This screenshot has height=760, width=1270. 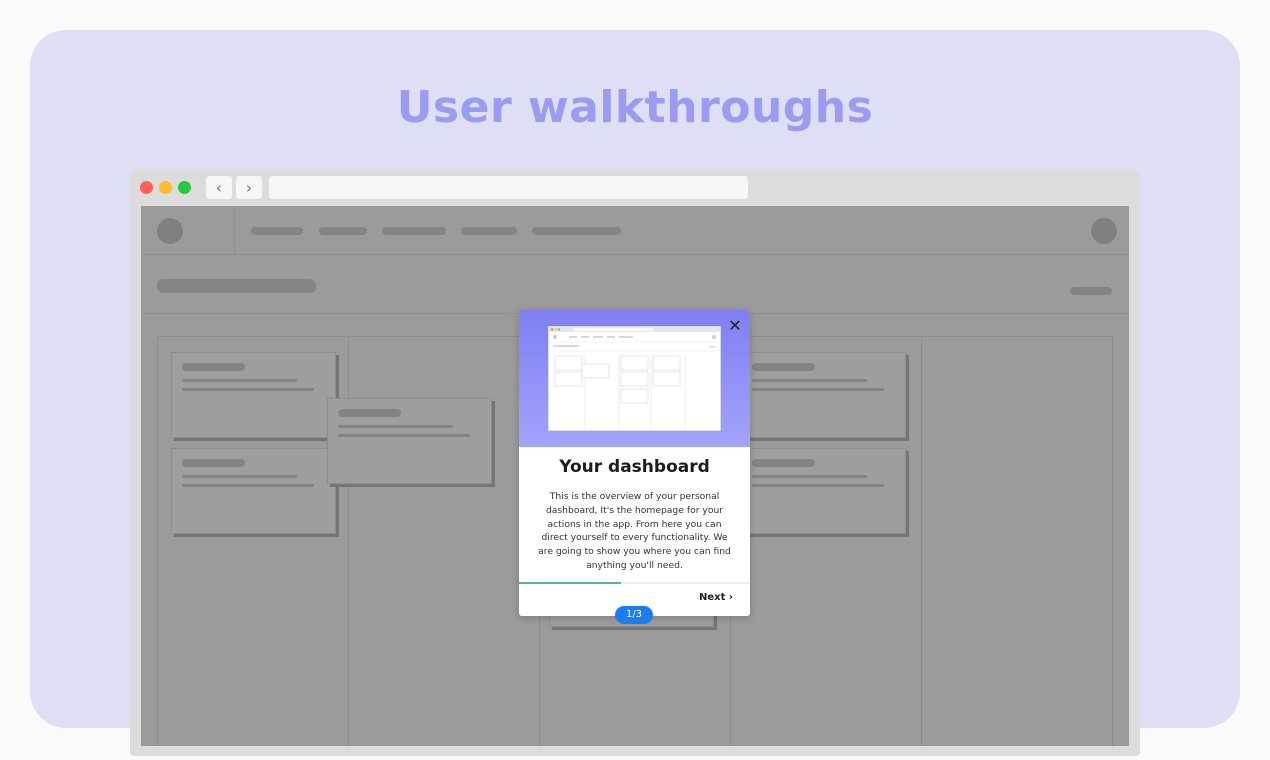 I want to click on close-window-dot, so click(x=146, y=187).